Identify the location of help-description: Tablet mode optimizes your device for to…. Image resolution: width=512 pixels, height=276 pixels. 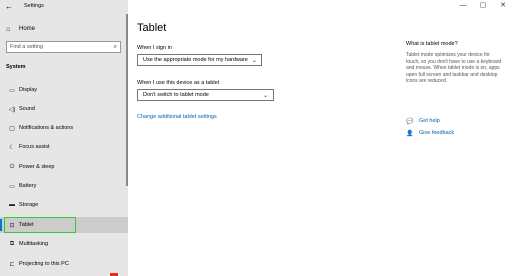
(454, 68).